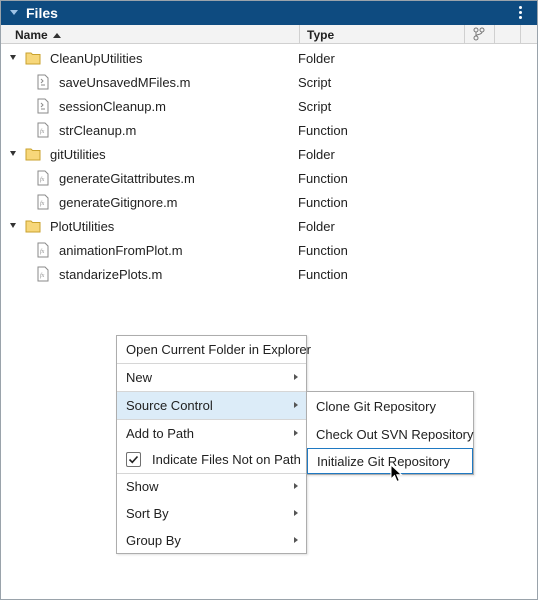  Describe the element at coordinates (14, 12) in the screenshot. I see `collapse-arrow-icon` at that location.